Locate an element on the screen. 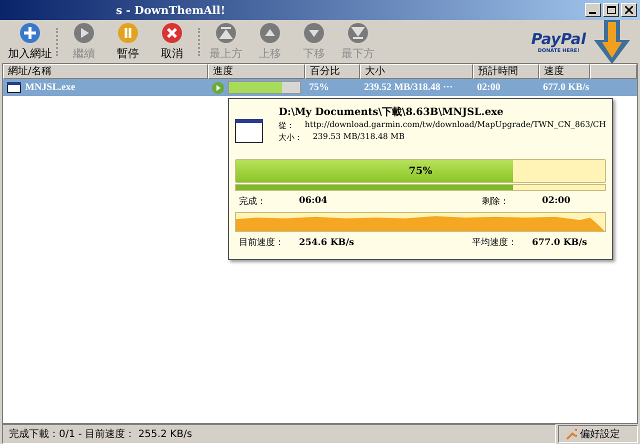  elapsed-value: 06:04 is located at coordinates (313, 201).